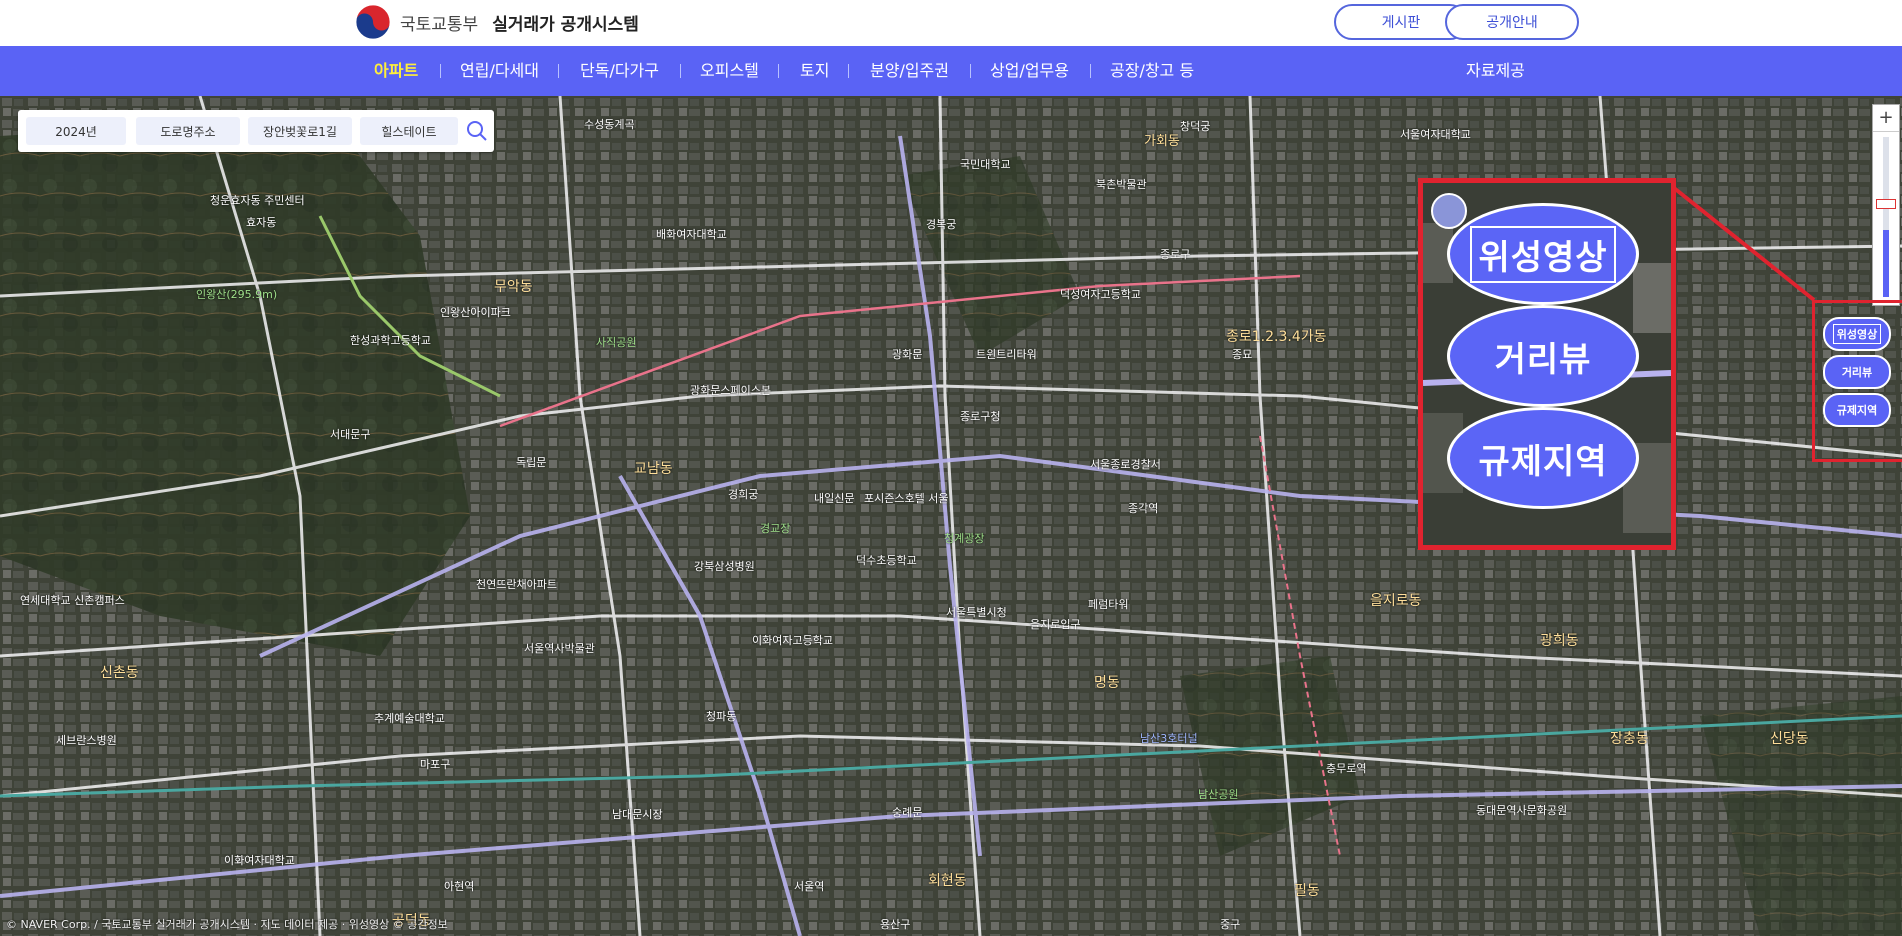 This screenshot has width=1902, height=936. What do you see at coordinates (985, 164) in the screenshot?
I see `map-label: 국민대학교` at bounding box center [985, 164].